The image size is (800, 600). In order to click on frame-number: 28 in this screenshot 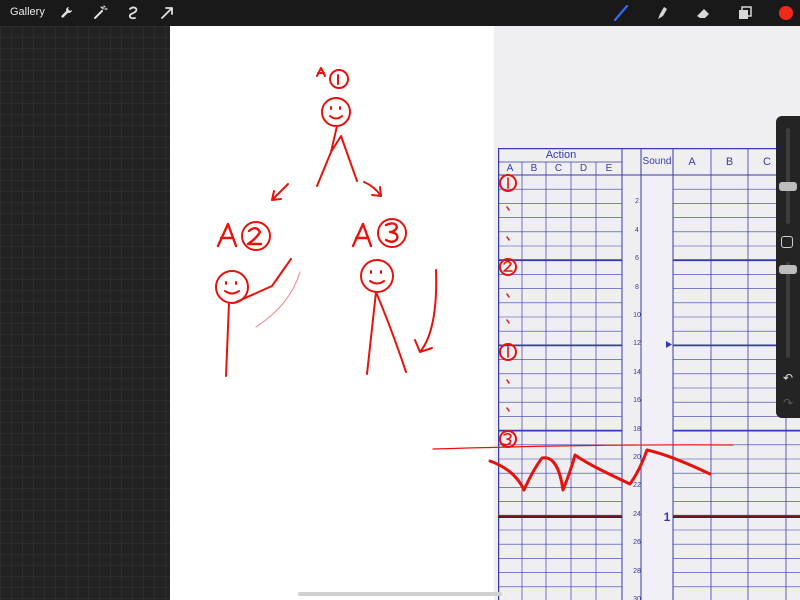, I will do `click(637, 571)`.